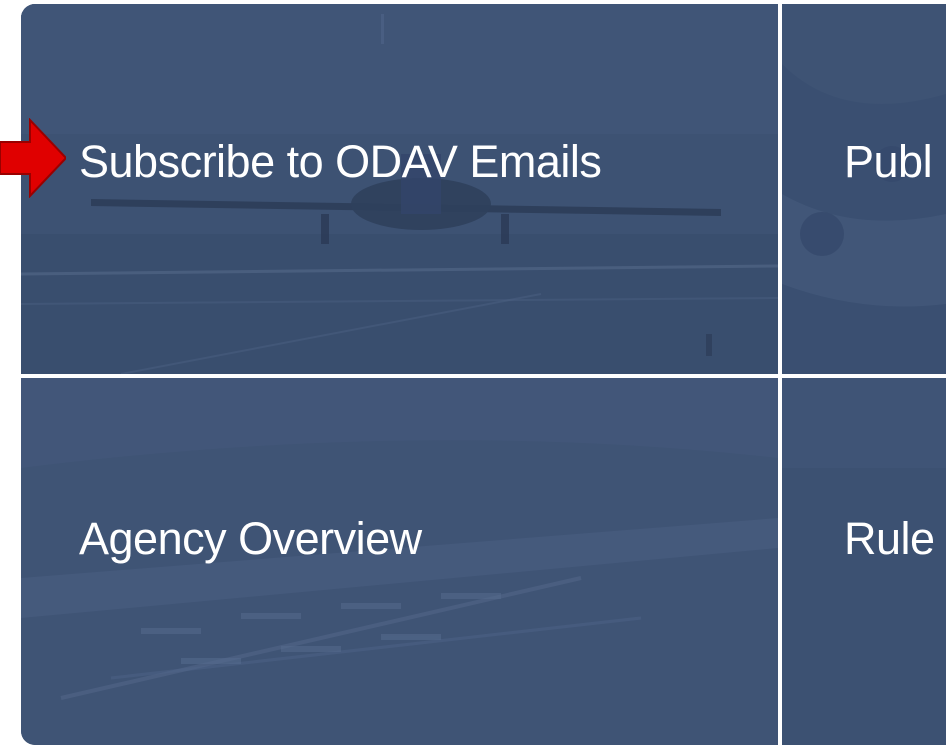  I want to click on aerial-landscape-photo, so click(864, 189).